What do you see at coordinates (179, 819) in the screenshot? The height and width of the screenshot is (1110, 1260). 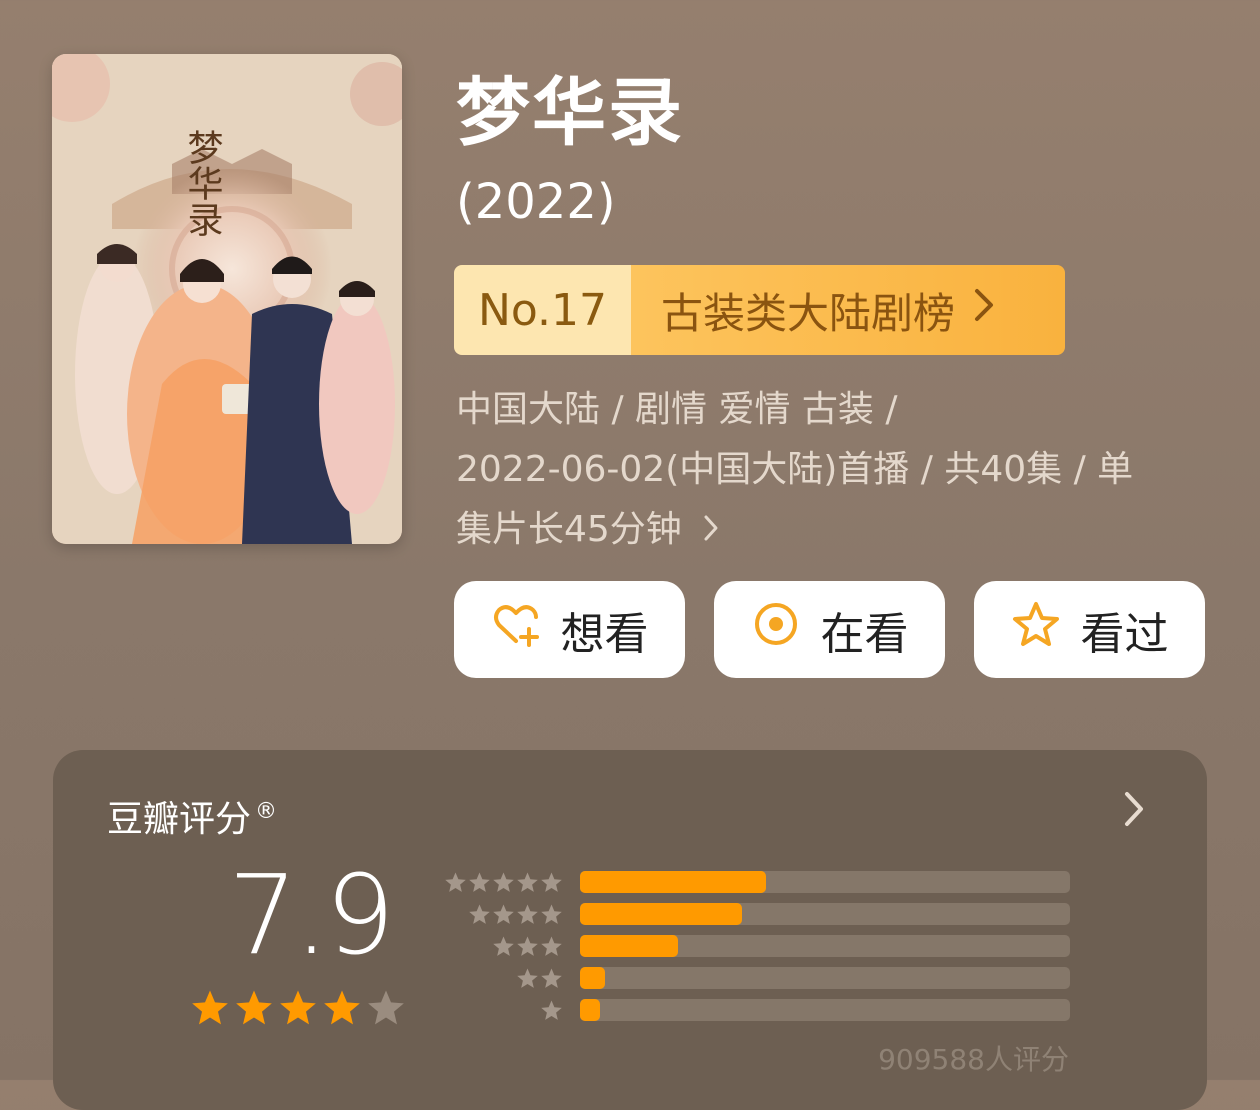 I see `rating-title-text: 豆瓣评分` at bounding box center [179, 819].